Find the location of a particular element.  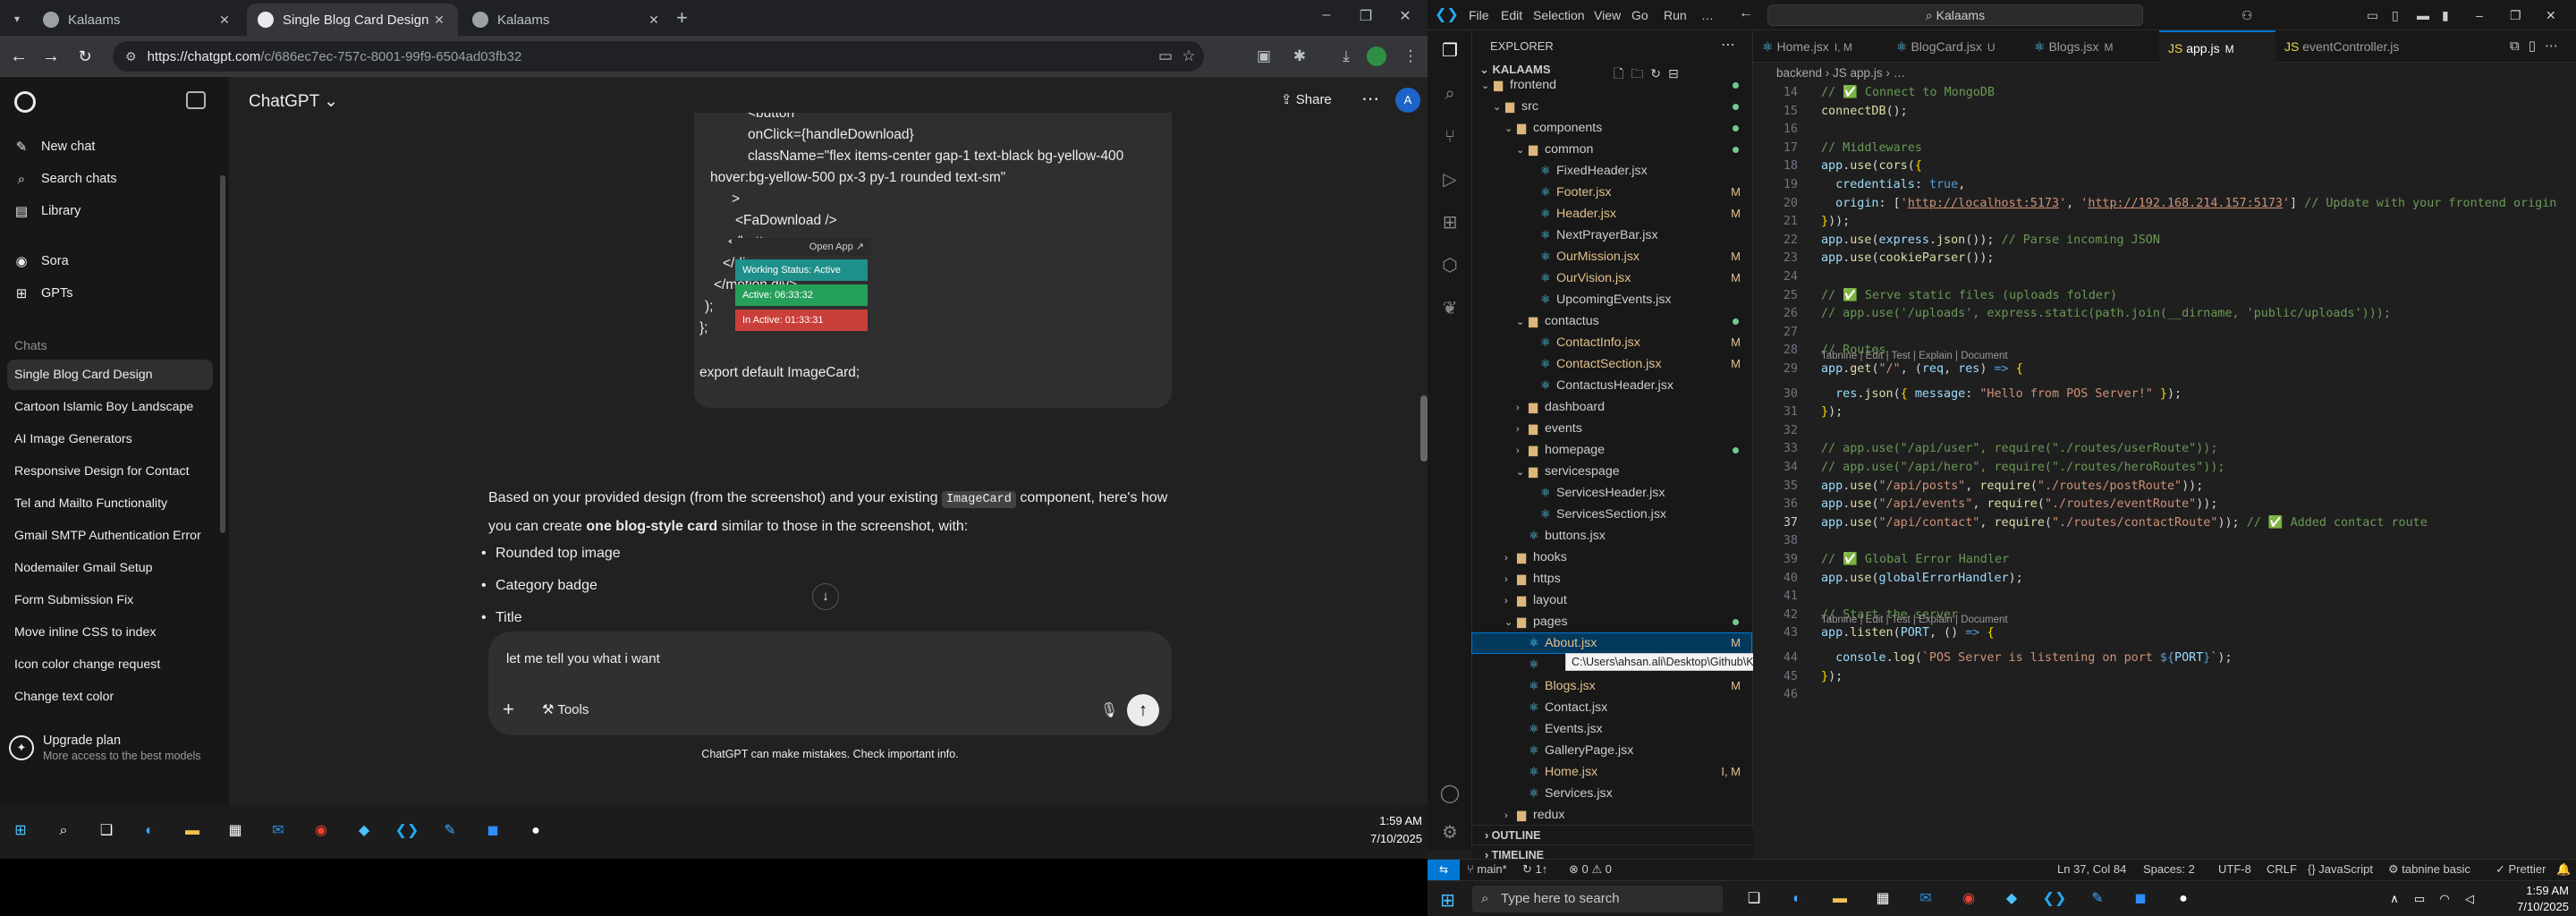

tree-folder: ⌄ ▆ common is located at coordinates (1611, 149).